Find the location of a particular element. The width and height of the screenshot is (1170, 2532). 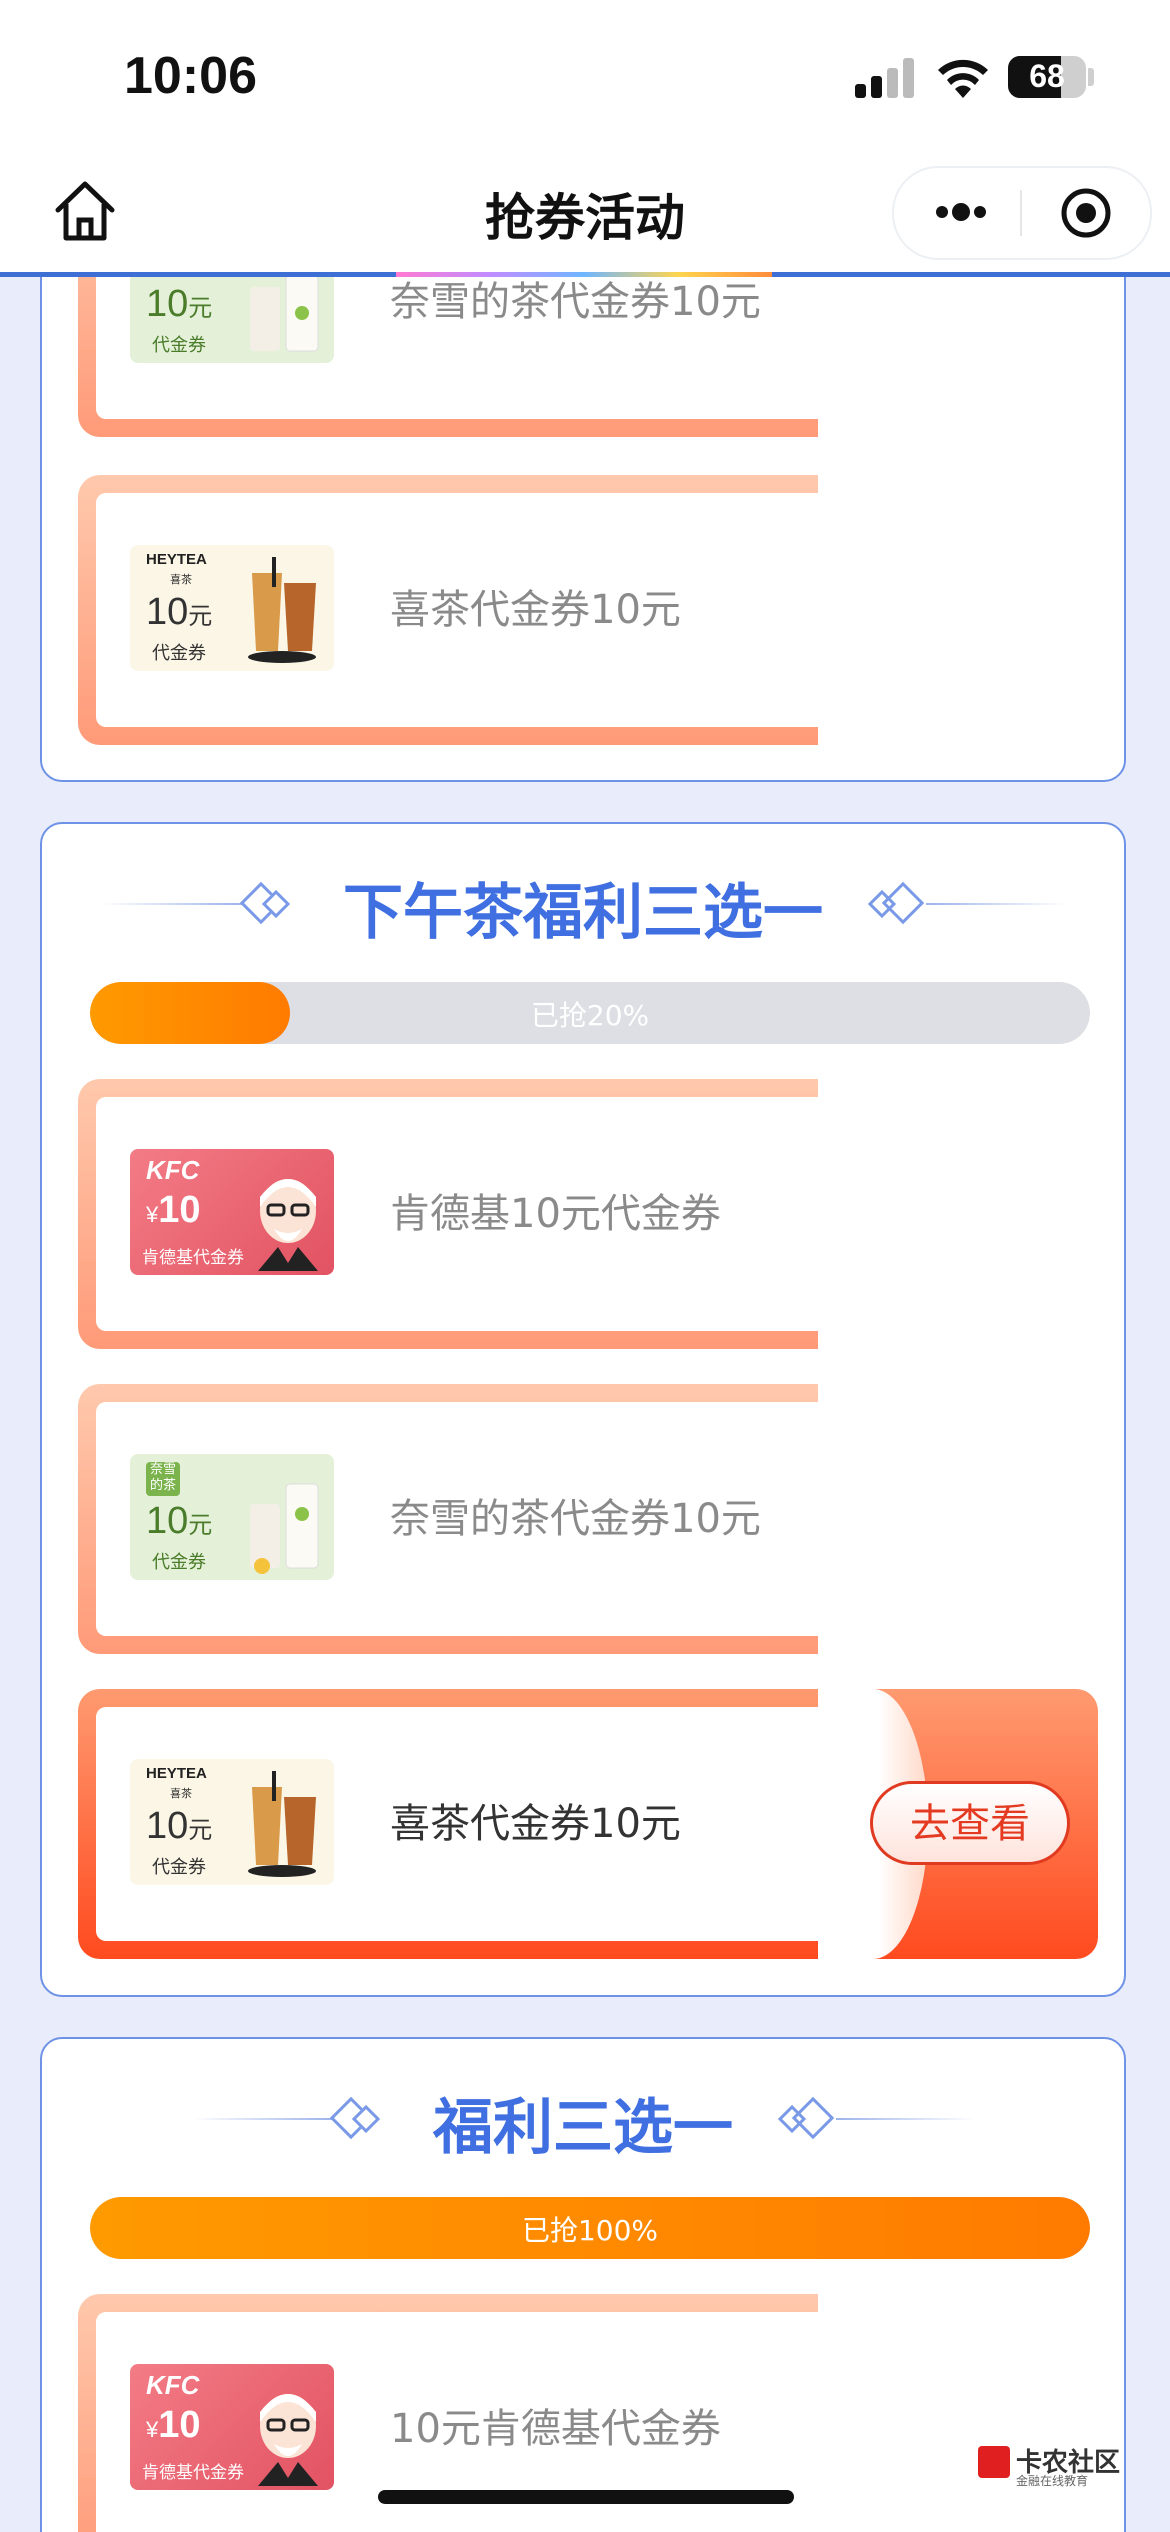

coupon-item-kfc: KFC ¥10 肯德基代金券 肯德基10元代金券 已达到抢券次数上限 is located at coordinates (588, 1214).